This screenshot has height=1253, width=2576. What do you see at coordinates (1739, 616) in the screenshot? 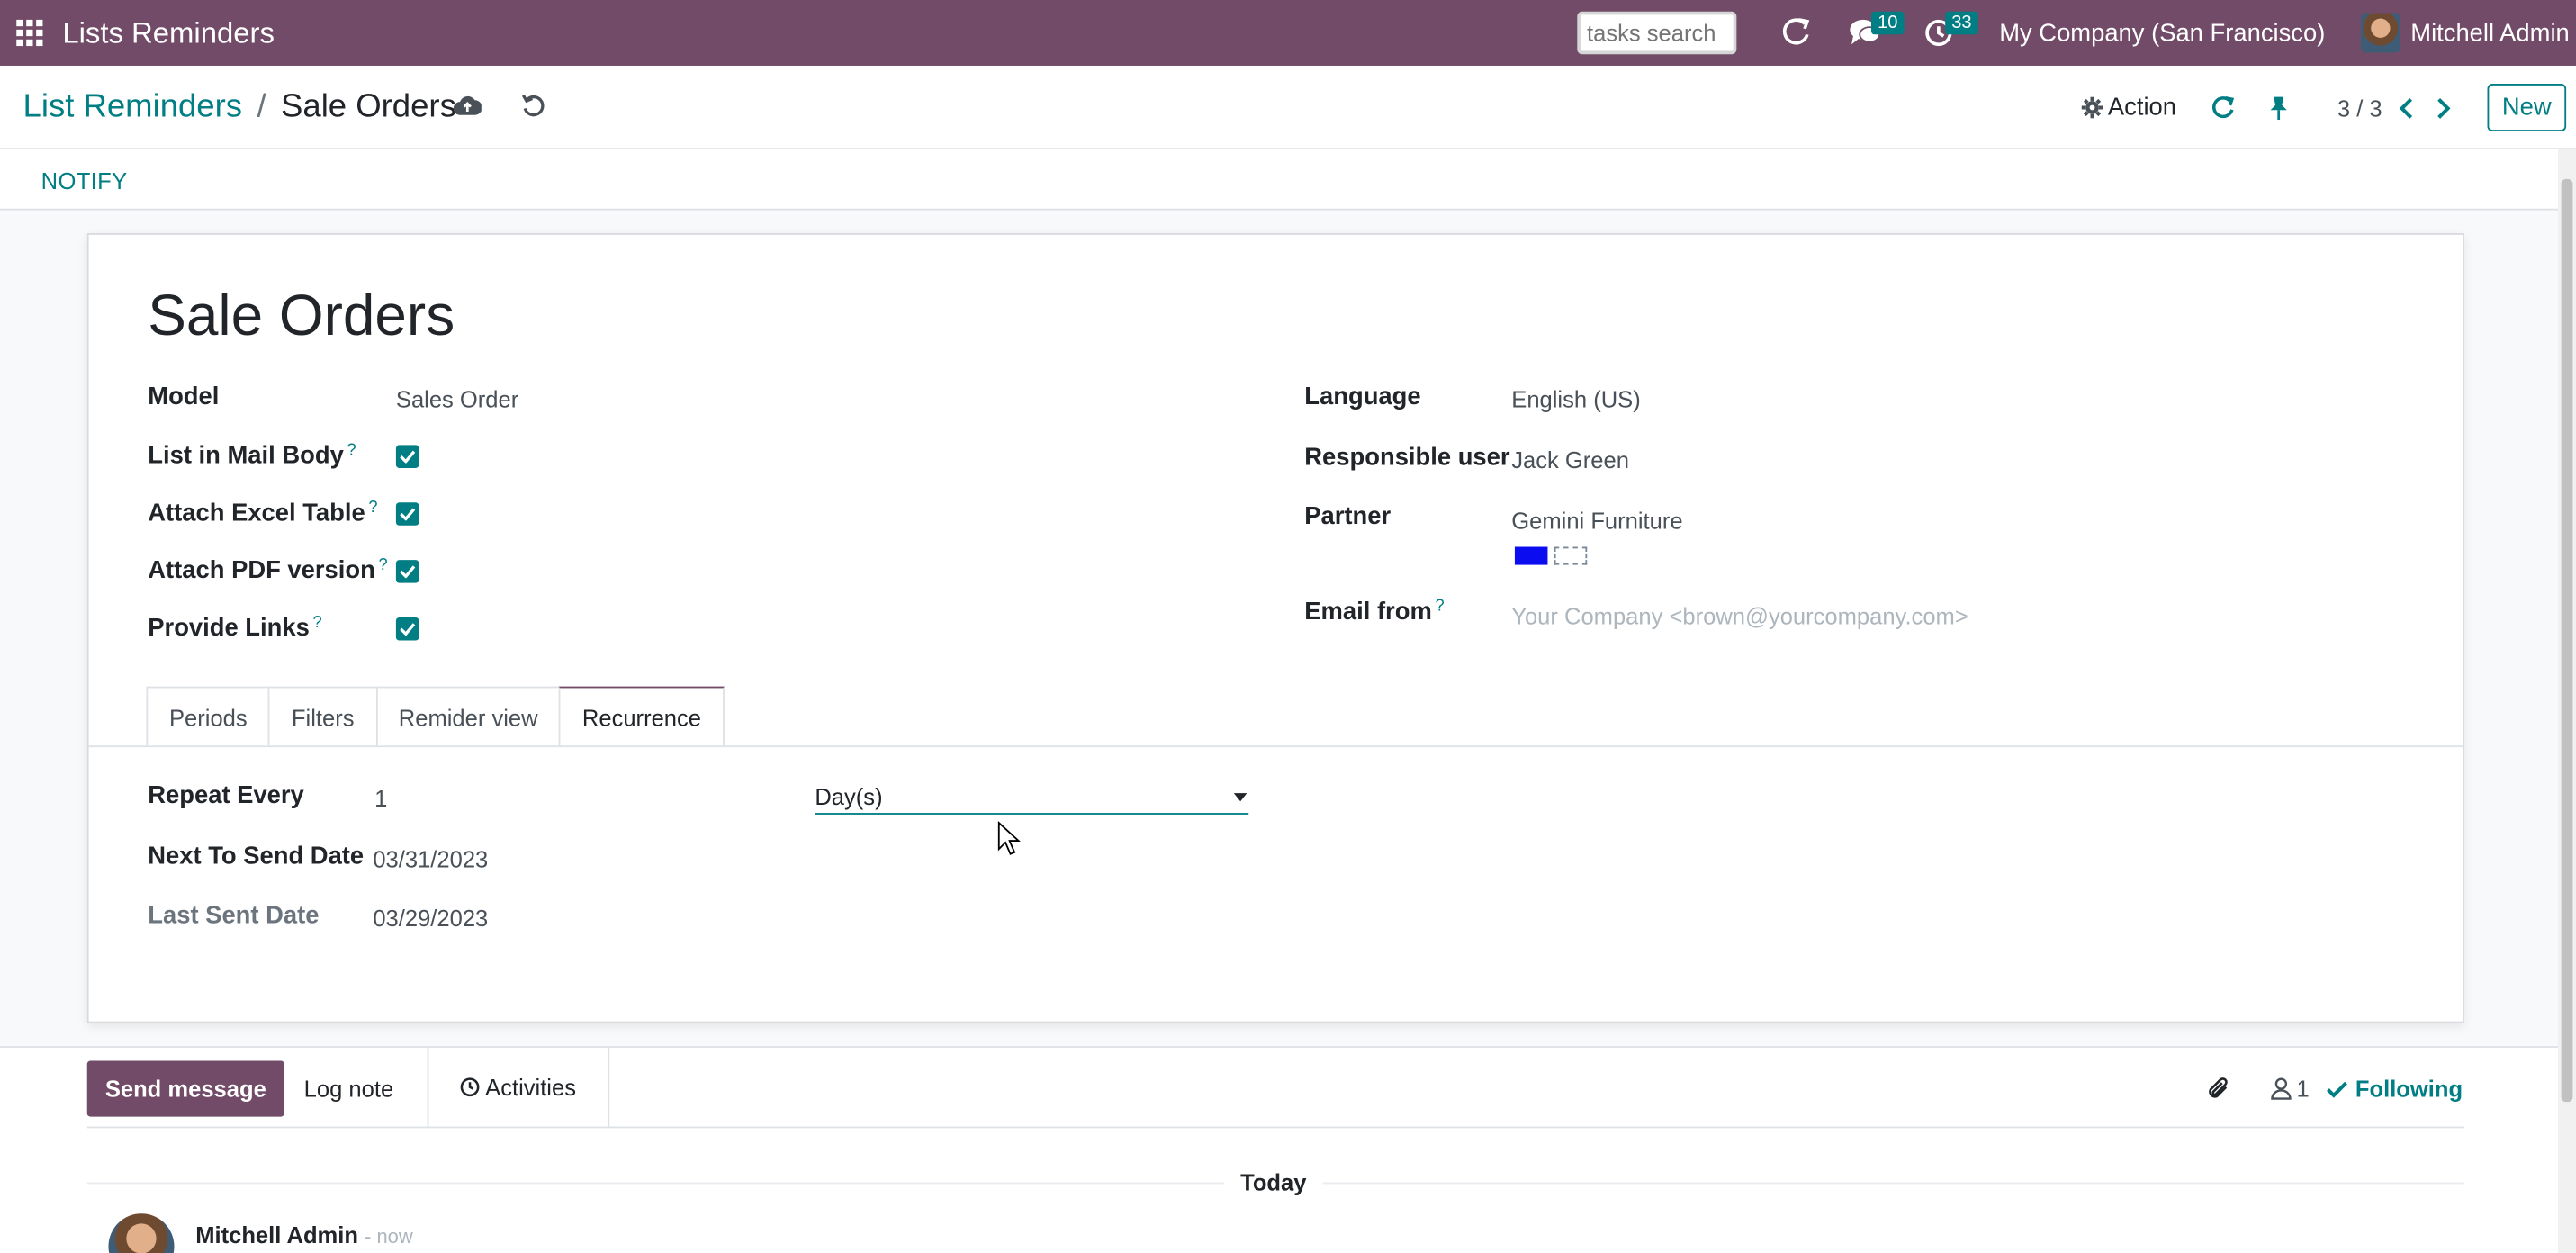
I see `email-from-input: Your Company <brown@yourcompany.com>` at bounding box center [1739, 616].